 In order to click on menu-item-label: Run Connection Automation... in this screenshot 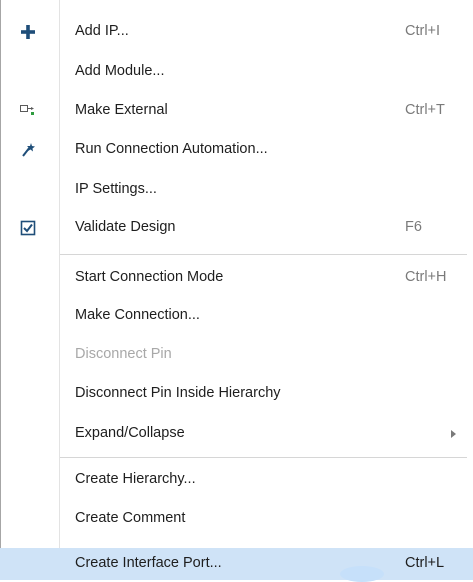, I will do `click(171, 149)`.